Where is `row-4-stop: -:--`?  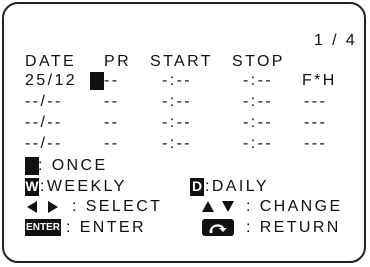 row-4-stop: -:-- is located at coordinates (258, 144).